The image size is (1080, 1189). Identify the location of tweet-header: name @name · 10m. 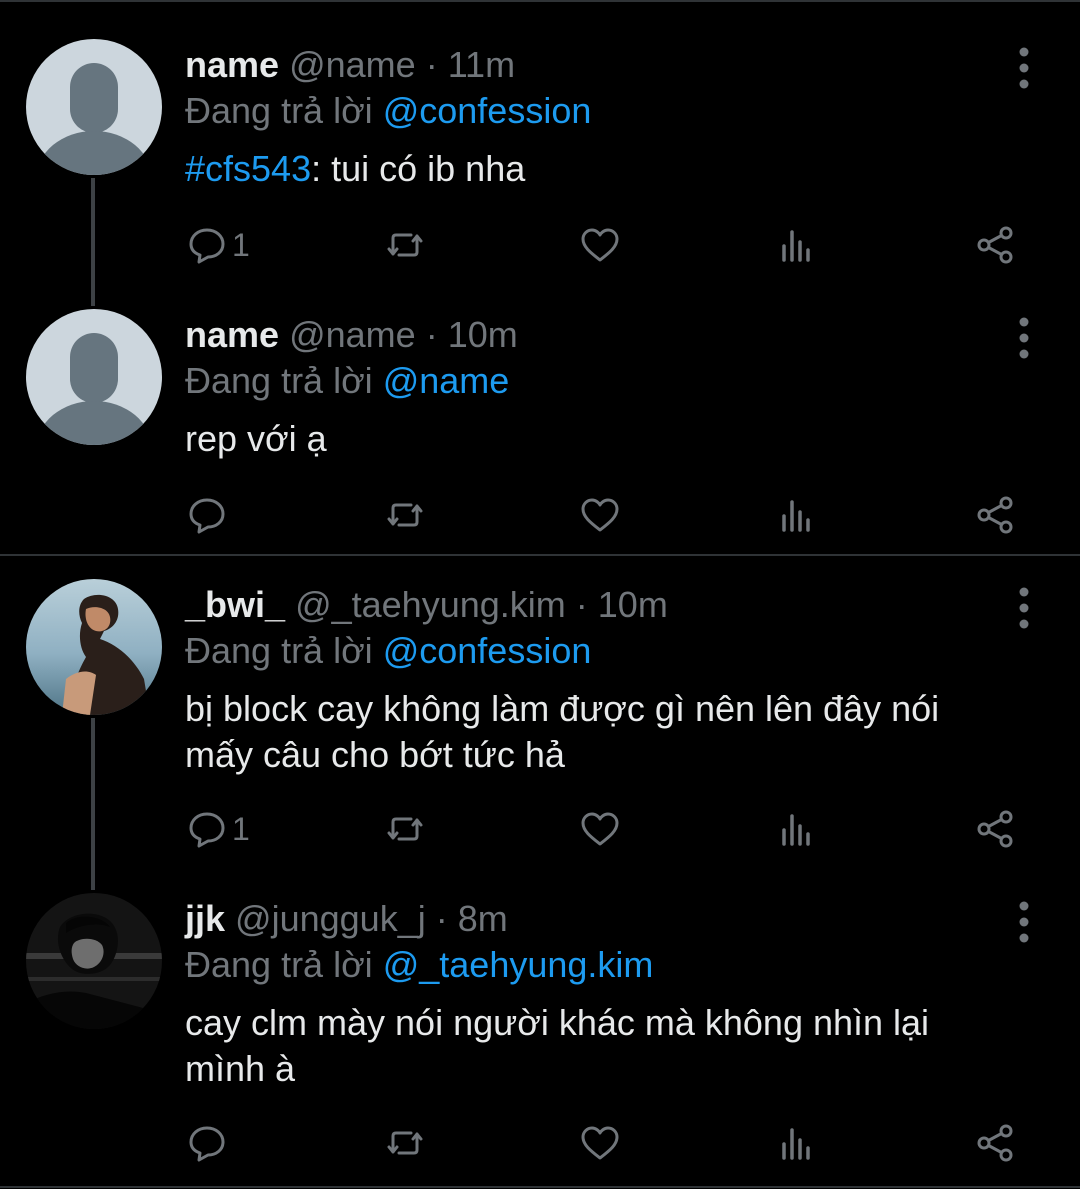
(351, 335).